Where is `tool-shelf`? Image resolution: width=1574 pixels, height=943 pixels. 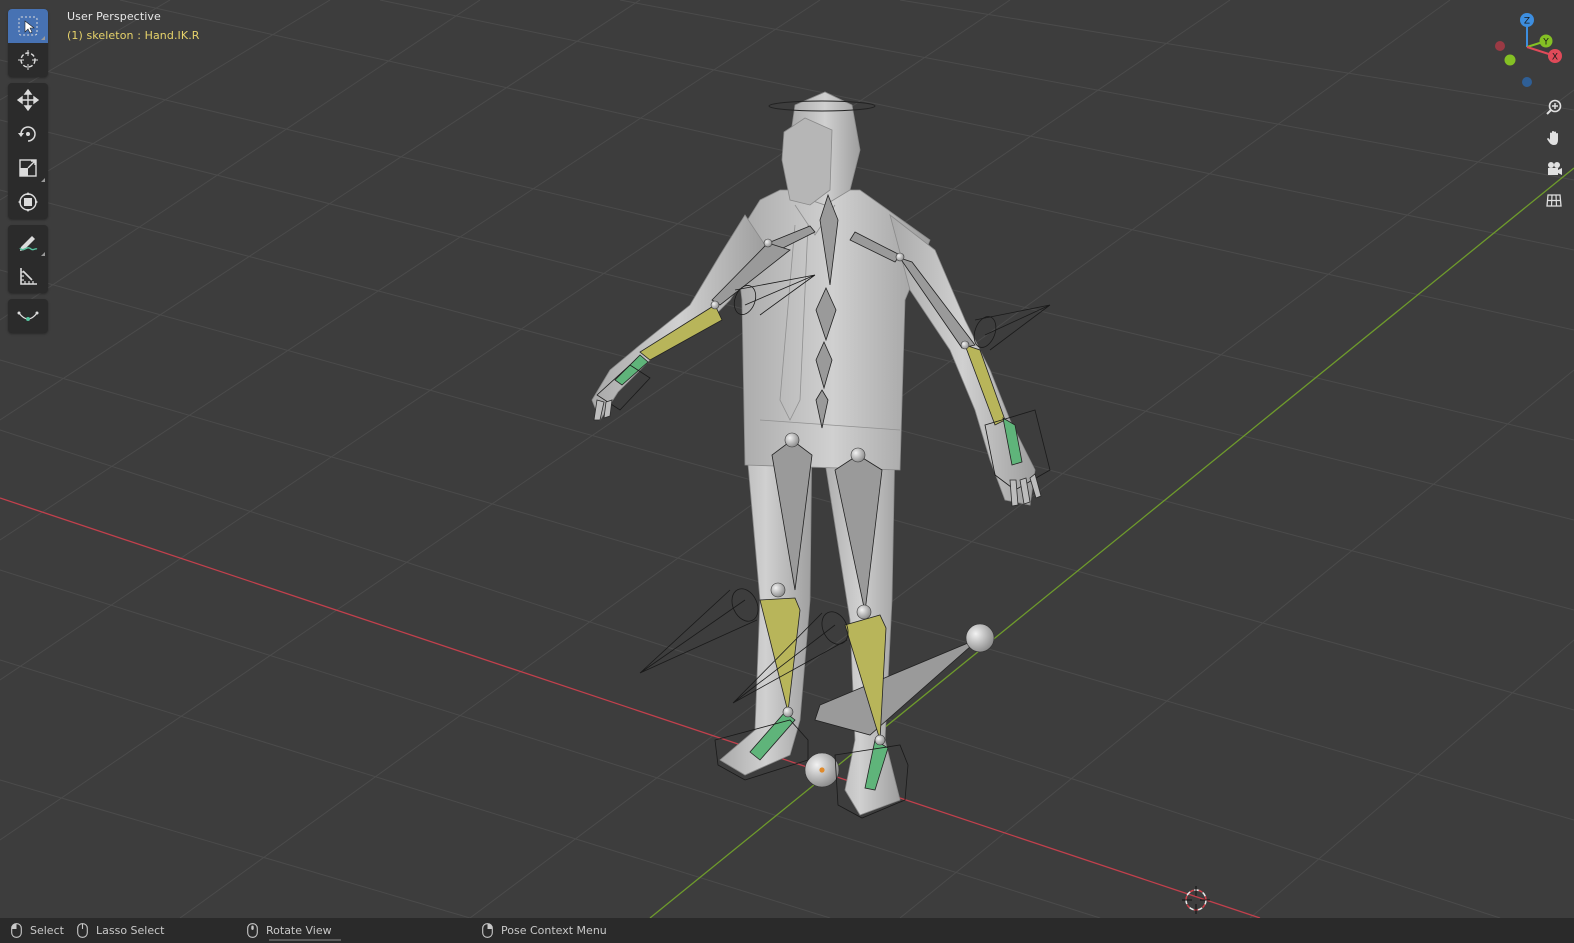 tool-shelf is located at coordinates (28, 174).